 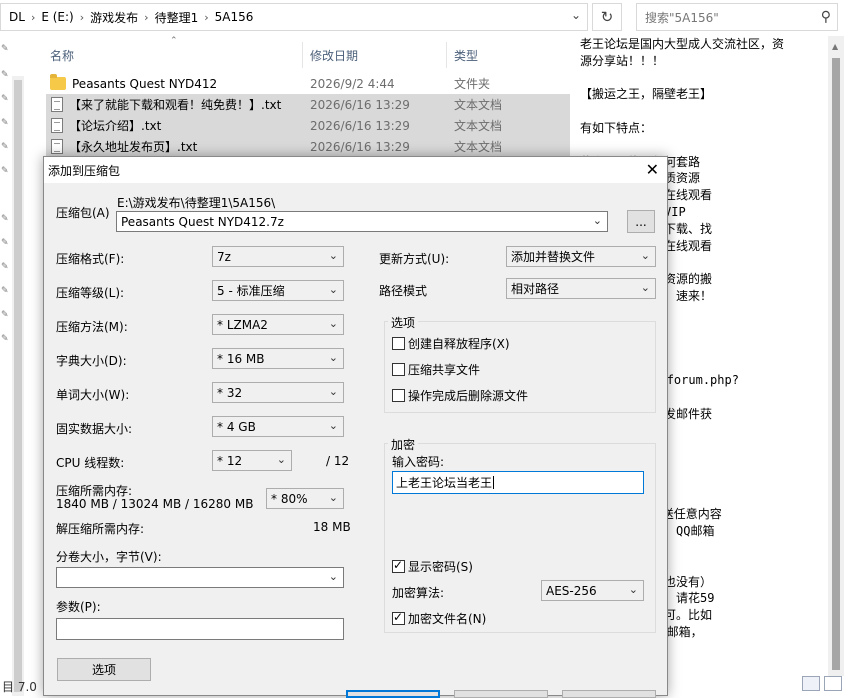 I want to click on options-group-title: 选项, so click(x=403, y=322).